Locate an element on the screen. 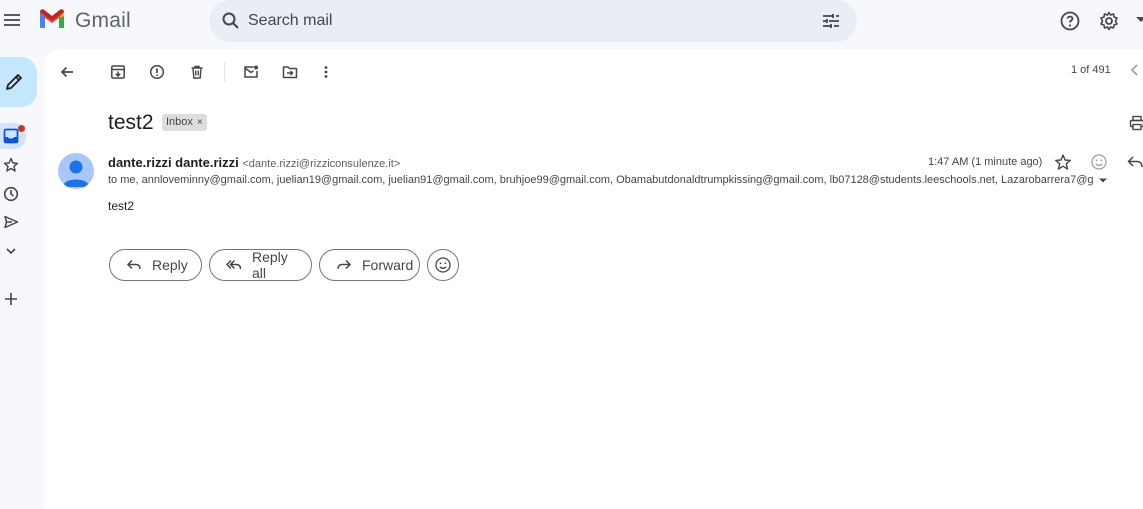  star-icon is located at coordinates (1063, 162).